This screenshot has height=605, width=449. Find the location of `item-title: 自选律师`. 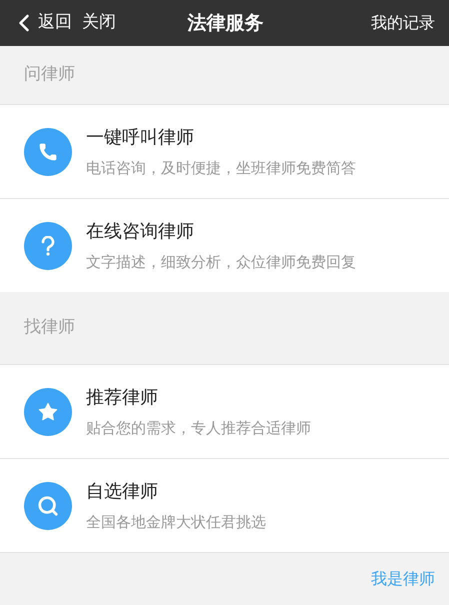

item-title: 自选律师 is located at coordinates (122, 492).